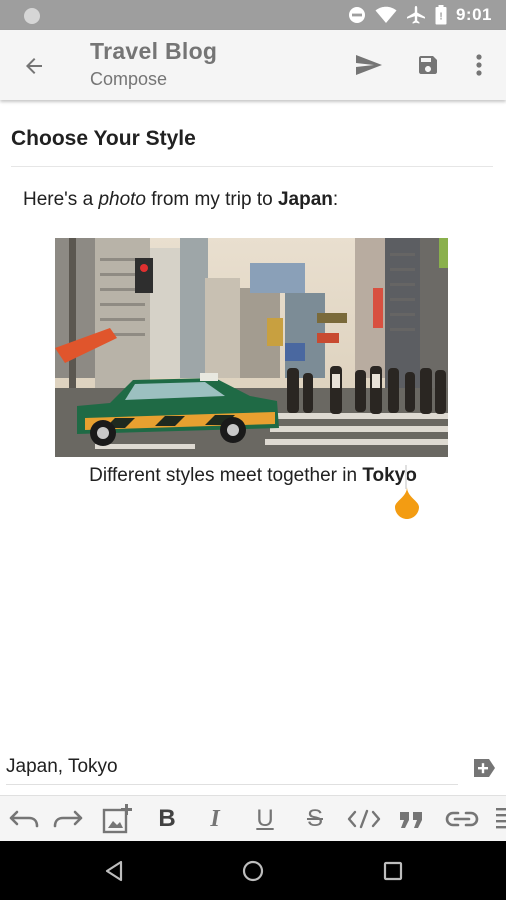  Describe the element at coordinates (232, 784) in the screenshot. I see `tags-underline` at that location.